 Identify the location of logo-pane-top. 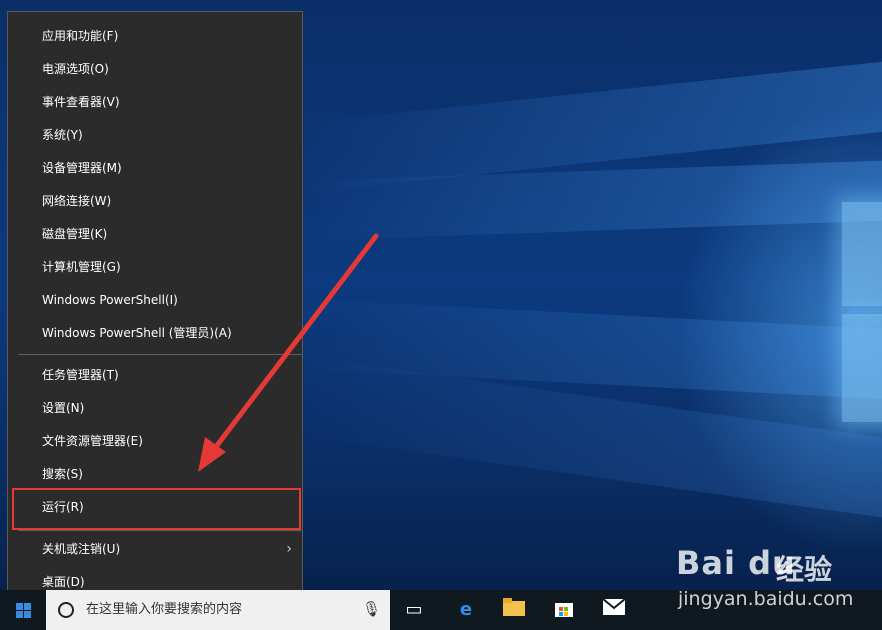
(862, 254).